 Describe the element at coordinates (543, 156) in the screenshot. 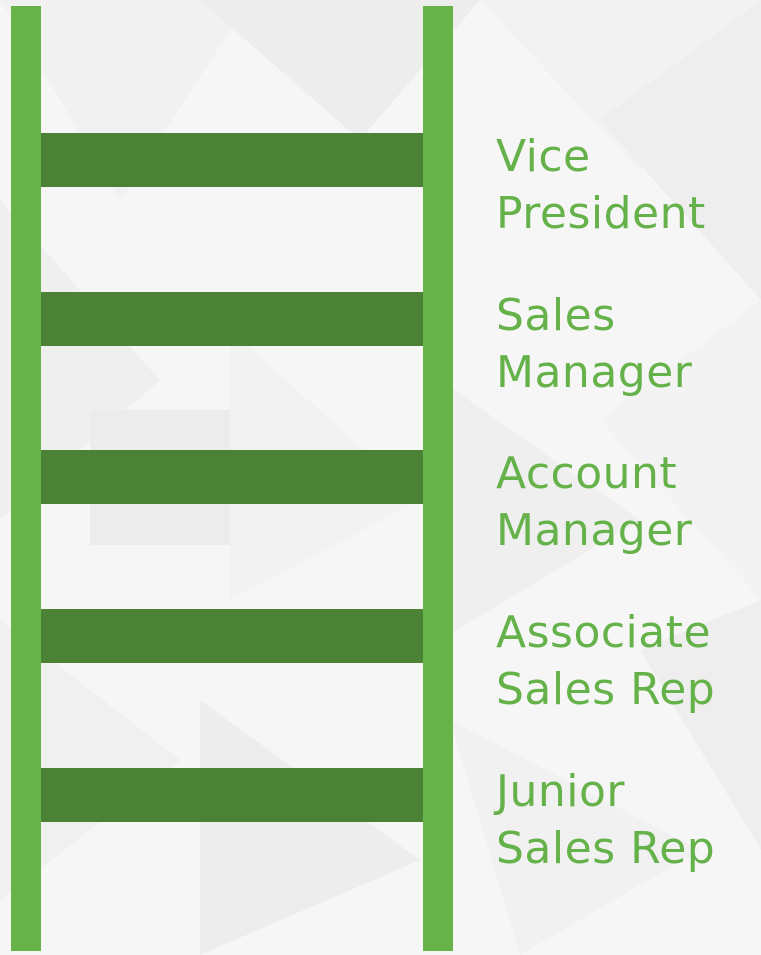

I see `level-label-line: Vice` at that location.